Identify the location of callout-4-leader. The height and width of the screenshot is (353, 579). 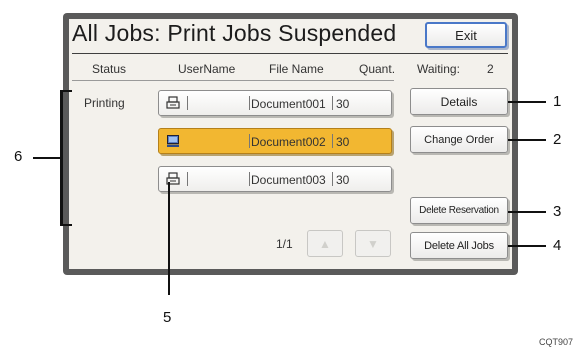
(527, 246).